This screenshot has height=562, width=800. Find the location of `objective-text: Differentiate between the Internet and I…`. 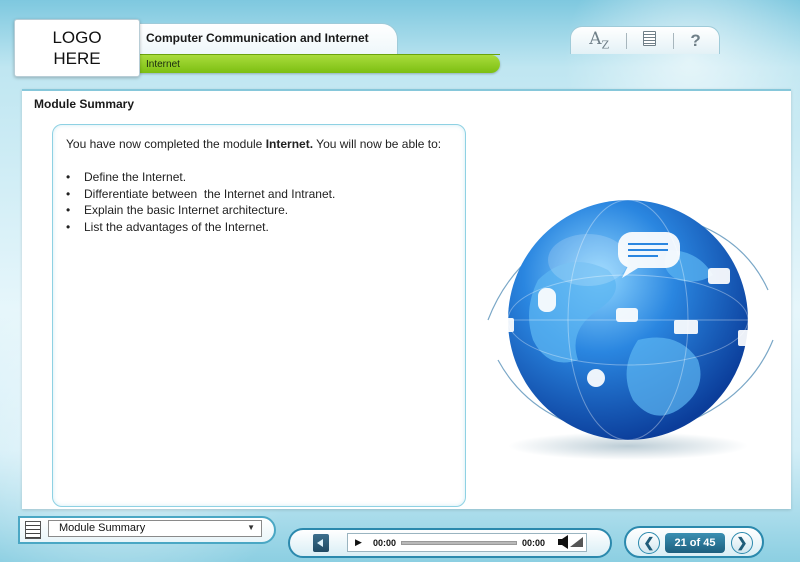

objective-text: Differentiate between the Internet and I… is located at coordinates (210, 193).